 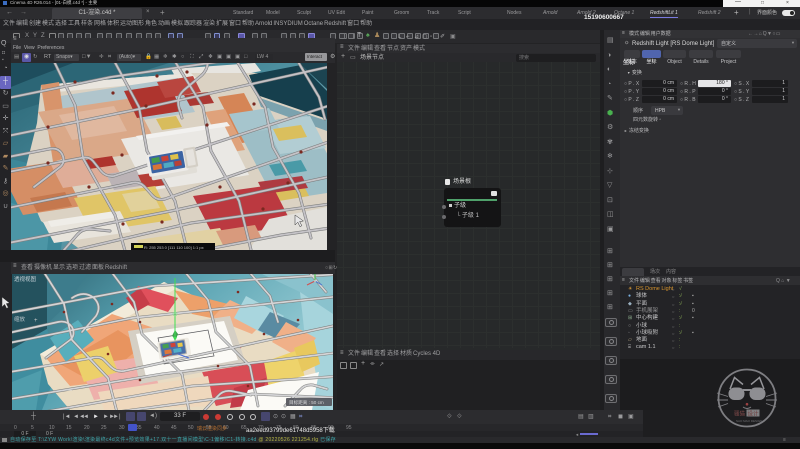 I want to click on svg-text: 透视视图, so click(x=25, y=279).